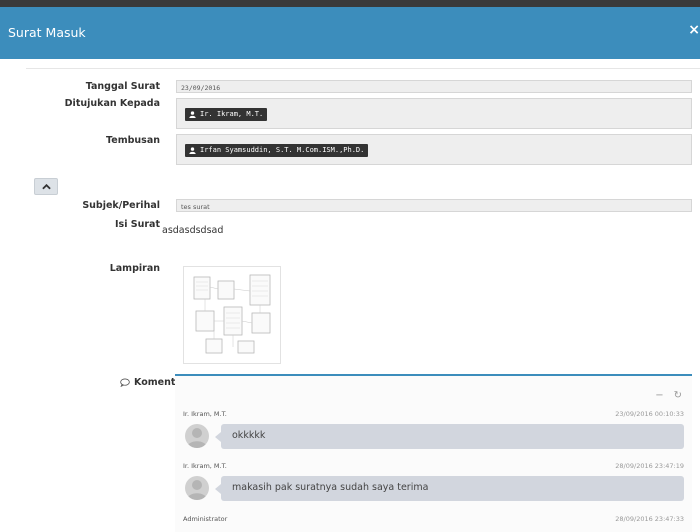 This screenshot has height=532, width=700. I want to click on attachment-thumbnail, so click(232, 315).